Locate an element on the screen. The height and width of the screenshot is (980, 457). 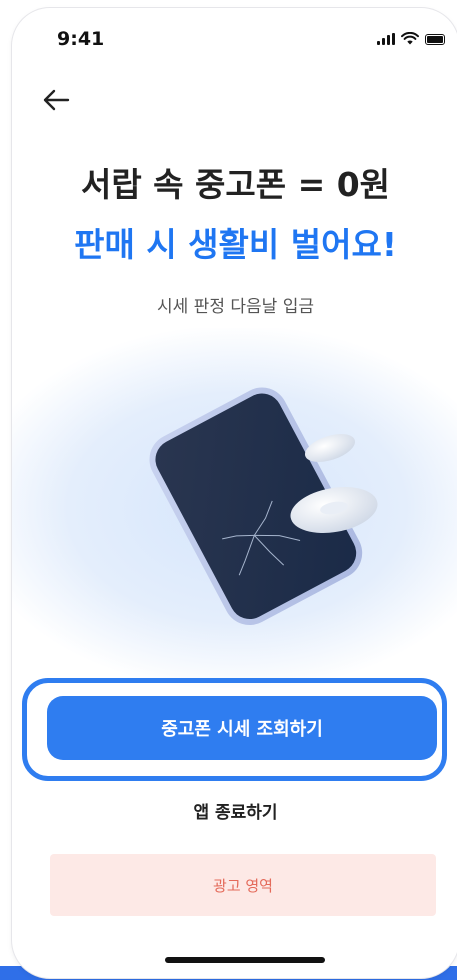
ad-placeholder: 광고 영역 is located at coordinates (243, 885).